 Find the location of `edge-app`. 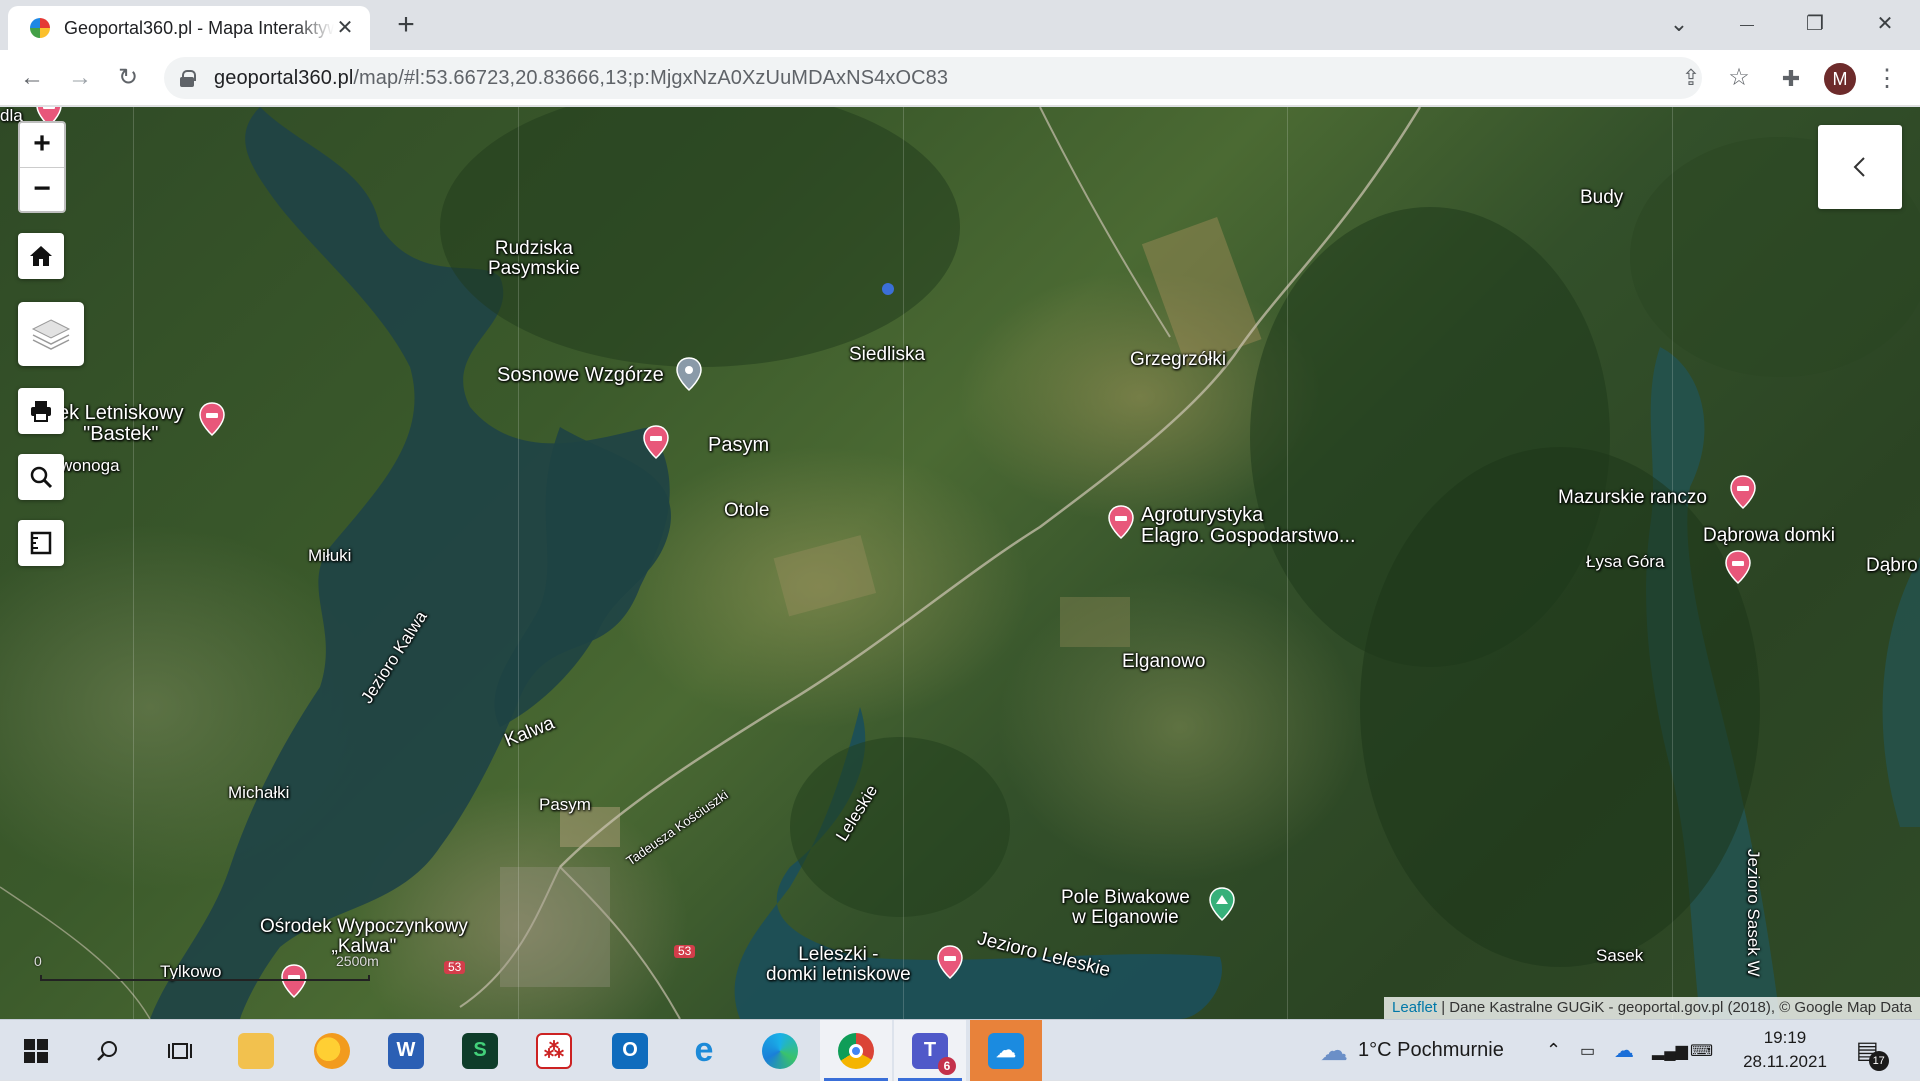

edge-app is located at coordinates (780, 1050).